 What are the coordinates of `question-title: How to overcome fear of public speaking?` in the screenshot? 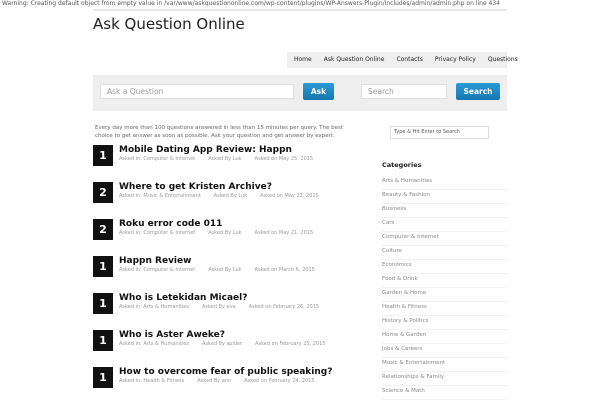 It's located at (225, 372).